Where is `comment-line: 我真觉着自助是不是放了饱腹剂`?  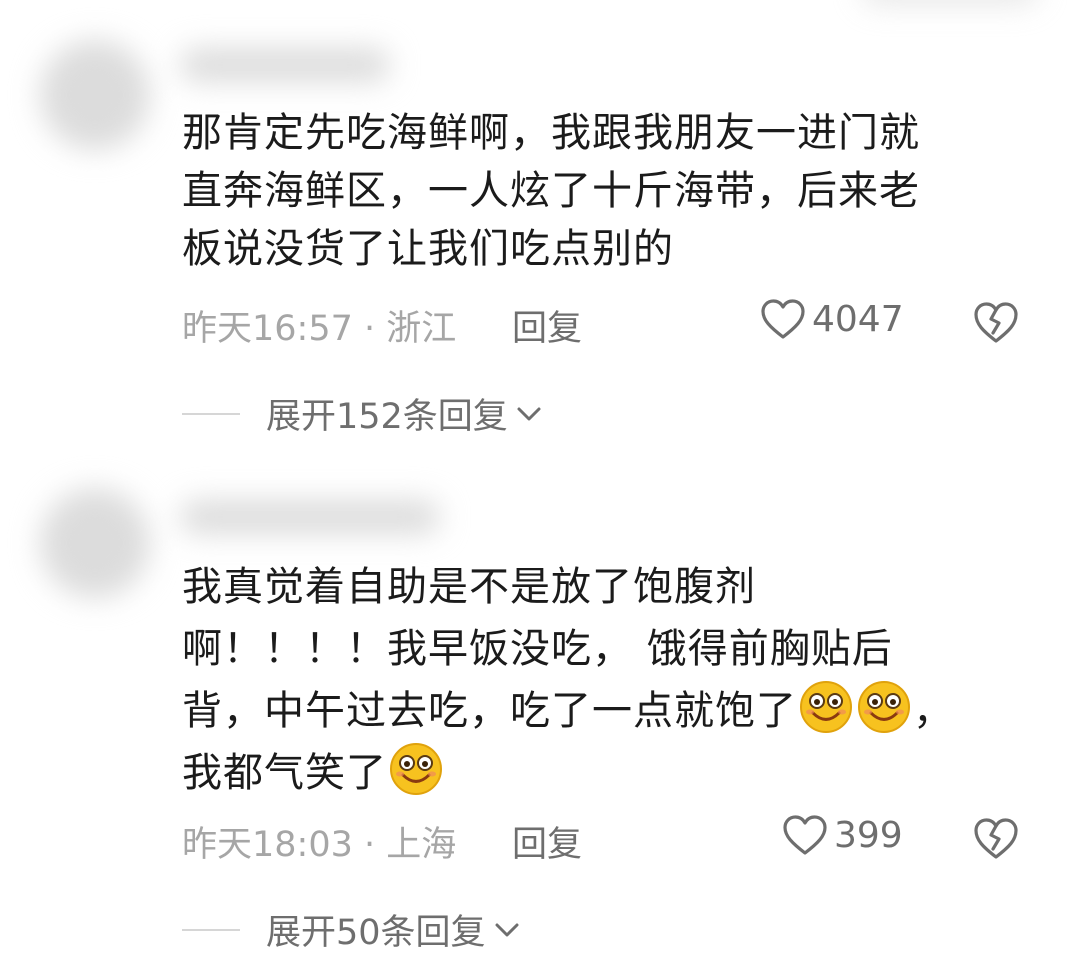
comment-line: 我真觉着自助是不是放了饱腹剂 is located at coordinates (469, 587).